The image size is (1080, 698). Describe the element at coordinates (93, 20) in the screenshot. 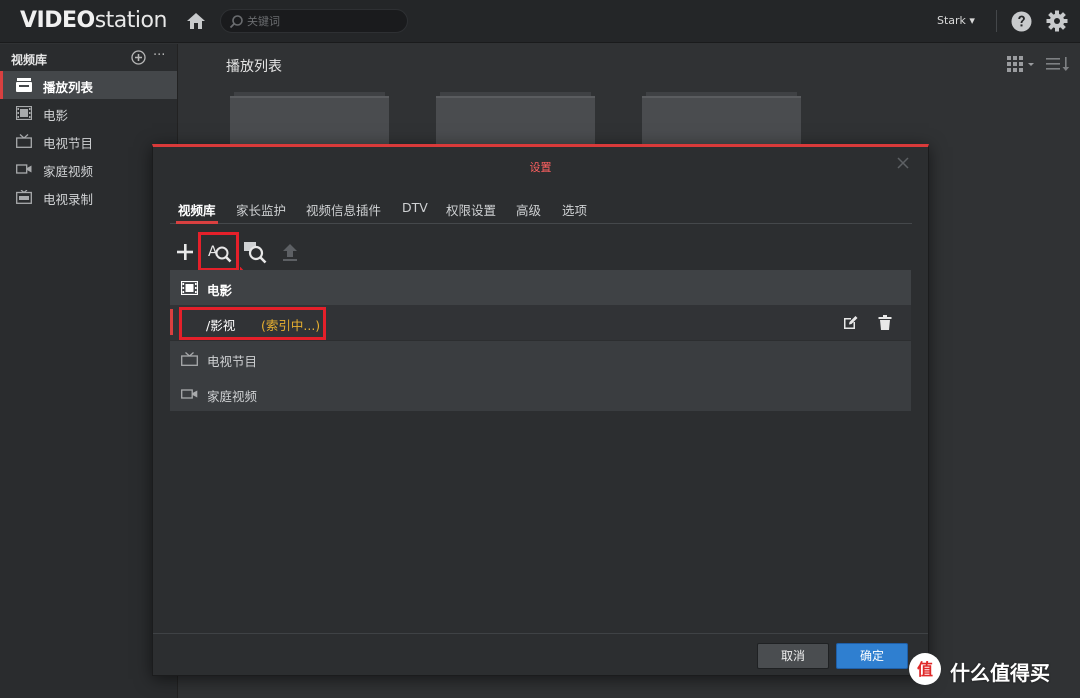

I see `app-logo: VIDEOstation` at that location.